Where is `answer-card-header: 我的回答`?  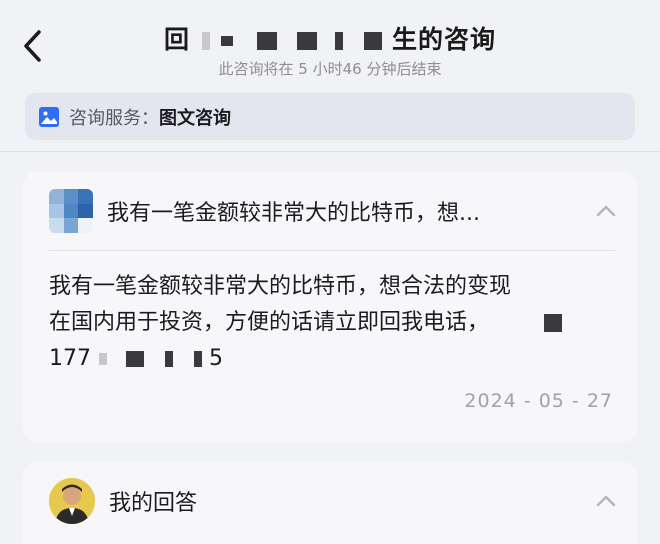 answer-card-header: 我的回答 is located at coordinates (330, 501).